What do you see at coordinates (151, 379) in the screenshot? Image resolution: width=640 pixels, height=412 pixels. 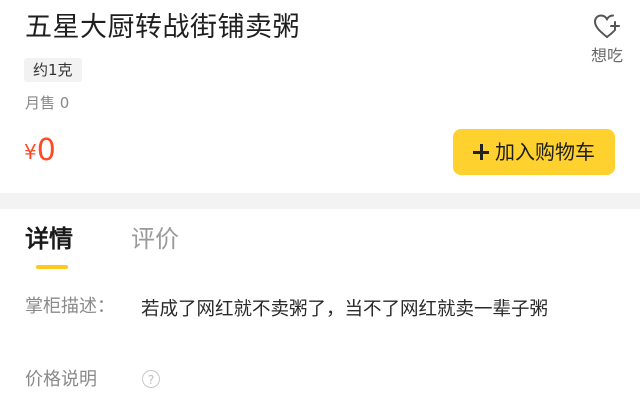 I see `help-icon: ?` at bounding box center [151, 379].